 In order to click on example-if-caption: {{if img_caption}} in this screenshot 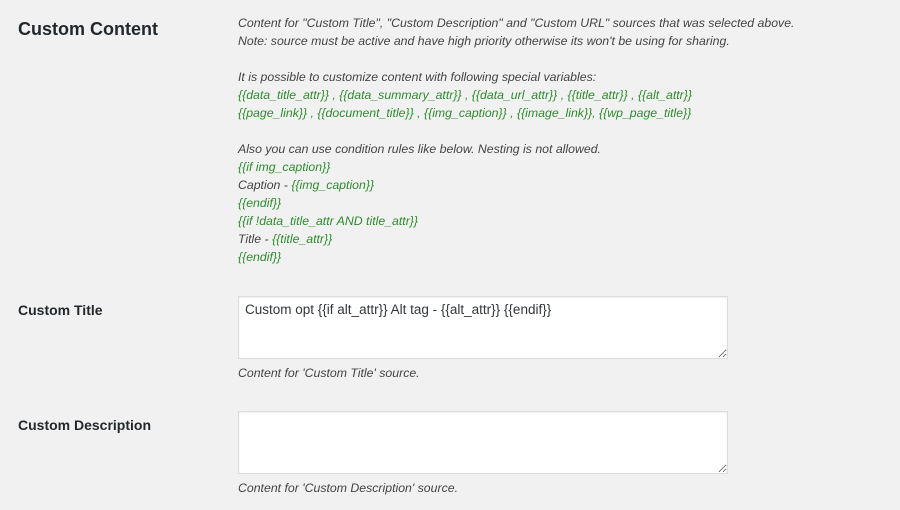, I will do `click(284, 167)`.